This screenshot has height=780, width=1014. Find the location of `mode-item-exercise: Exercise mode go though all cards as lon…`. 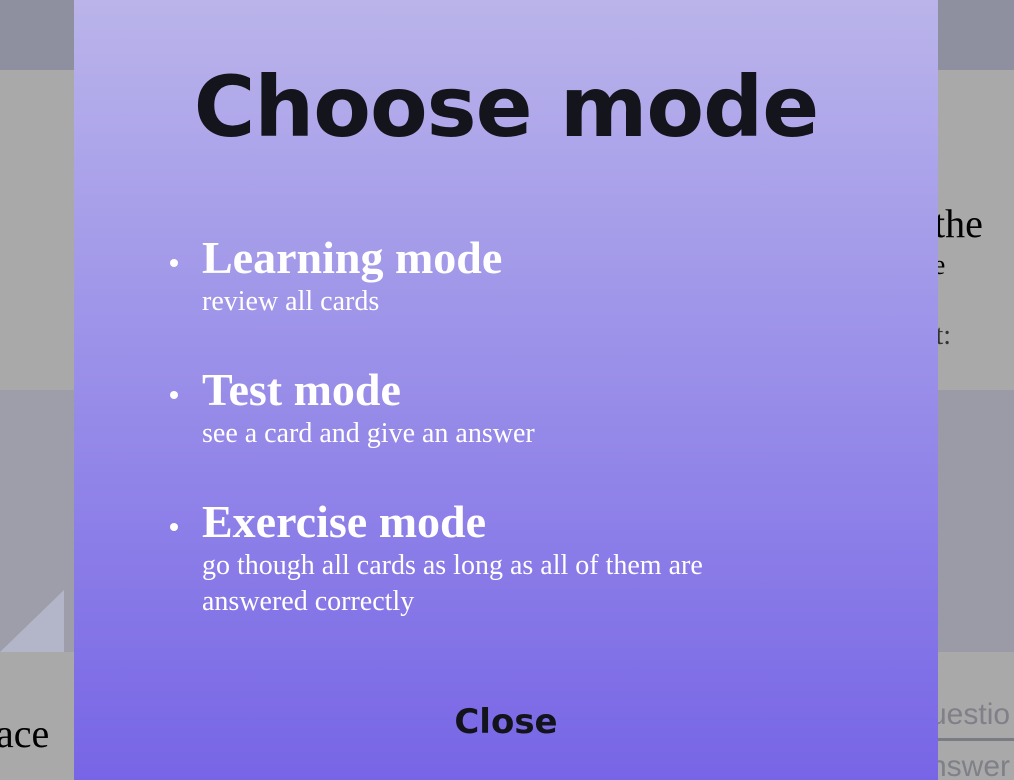

mode-item-exercise: Exercise mode go though all cards as lon… is located at coordinates (438, 558).